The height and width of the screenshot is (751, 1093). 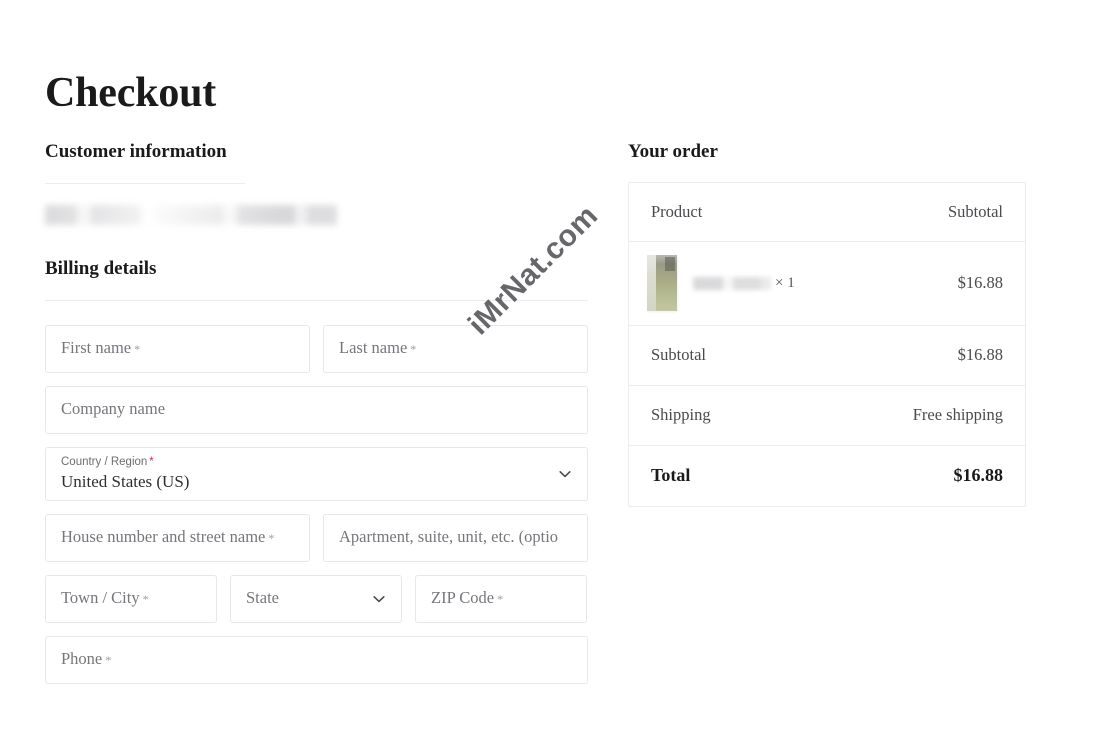 I want to click on order-shipping-label: Shipping, so click(x=681, y=415).